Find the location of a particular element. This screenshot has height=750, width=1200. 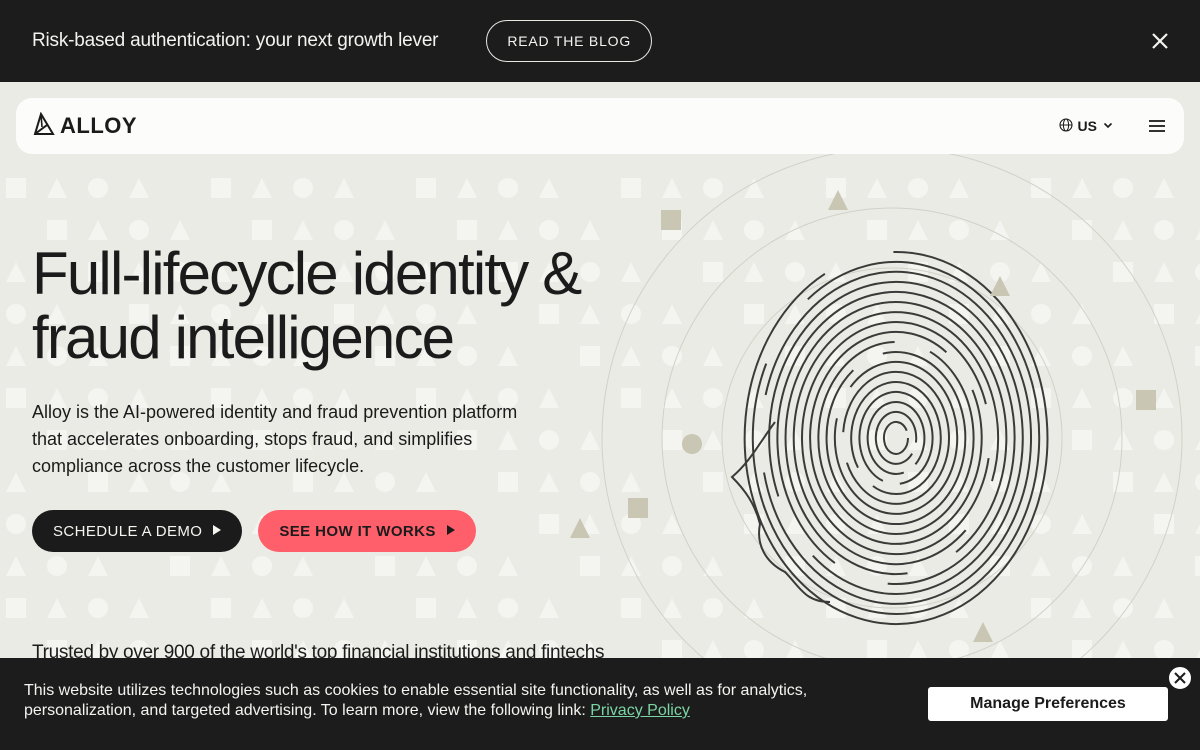

face-profile-line is located at coordinates (780, 512).